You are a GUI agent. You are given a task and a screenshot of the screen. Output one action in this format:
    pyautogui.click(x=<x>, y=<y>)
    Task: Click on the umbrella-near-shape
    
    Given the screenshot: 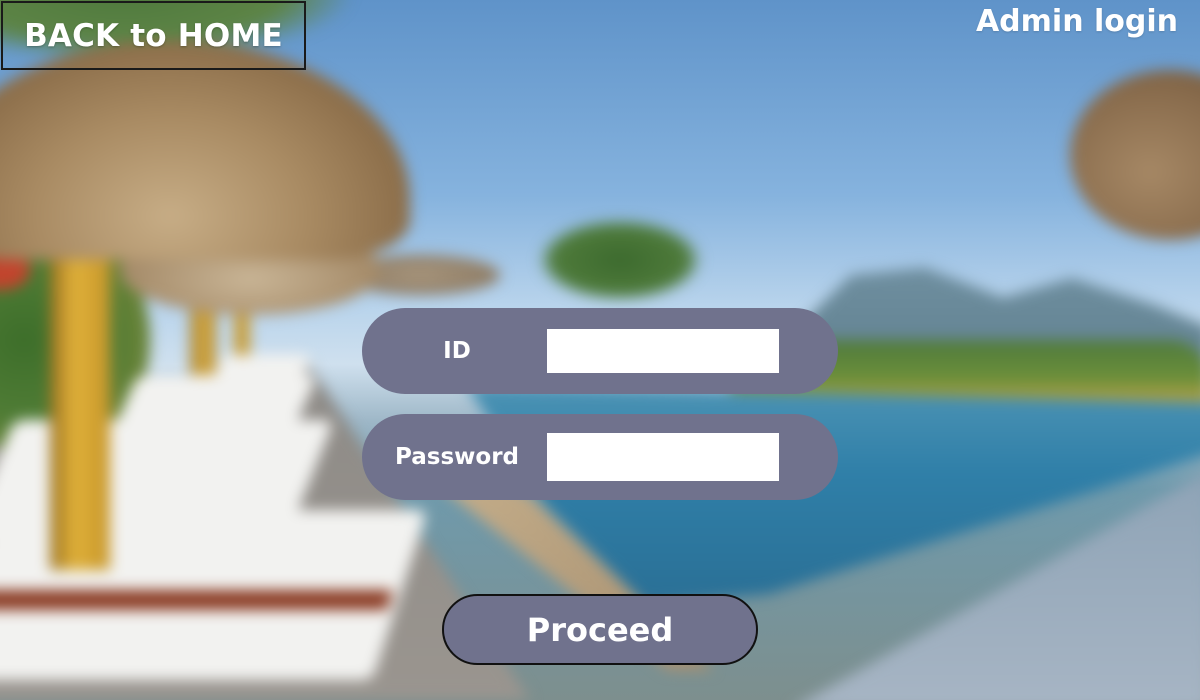 What is the action you would take?
    pyautogui.click(x=205, y=150)
    